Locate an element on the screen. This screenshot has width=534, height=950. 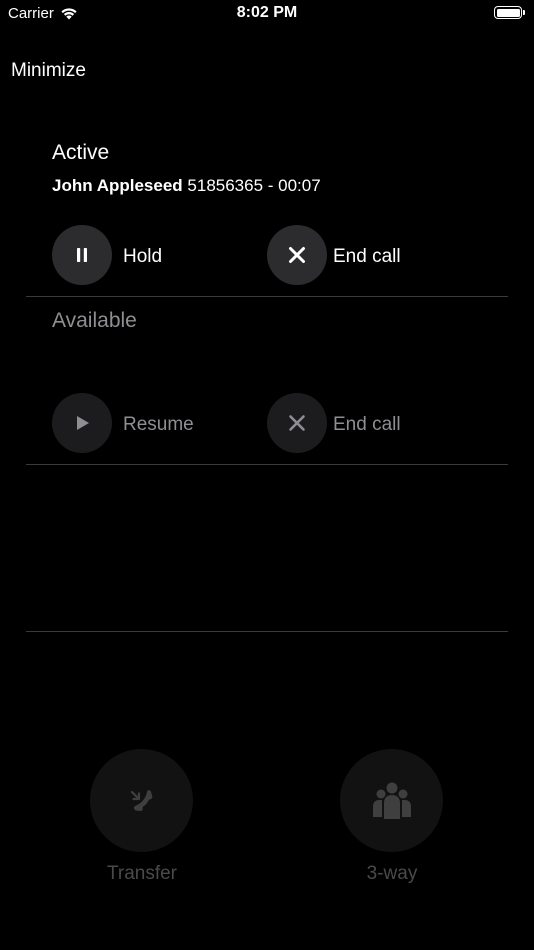
phone-transfer-icon is located at coordinates (142, 801).